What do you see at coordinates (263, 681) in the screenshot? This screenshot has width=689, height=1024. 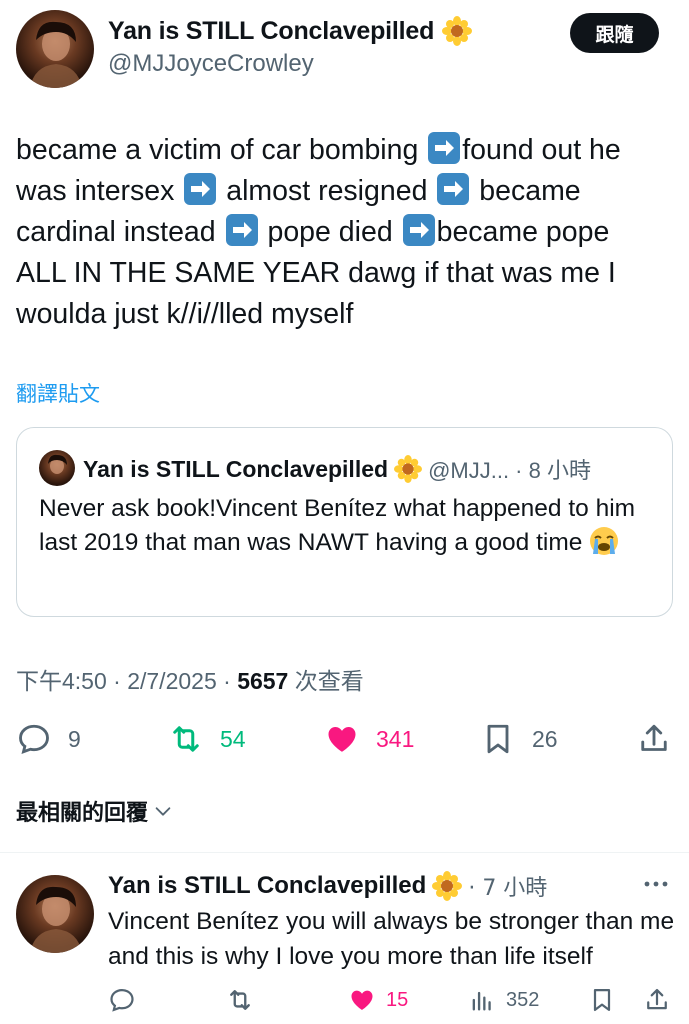 I see `views-count: 5657` at bounding box center [263, 681].